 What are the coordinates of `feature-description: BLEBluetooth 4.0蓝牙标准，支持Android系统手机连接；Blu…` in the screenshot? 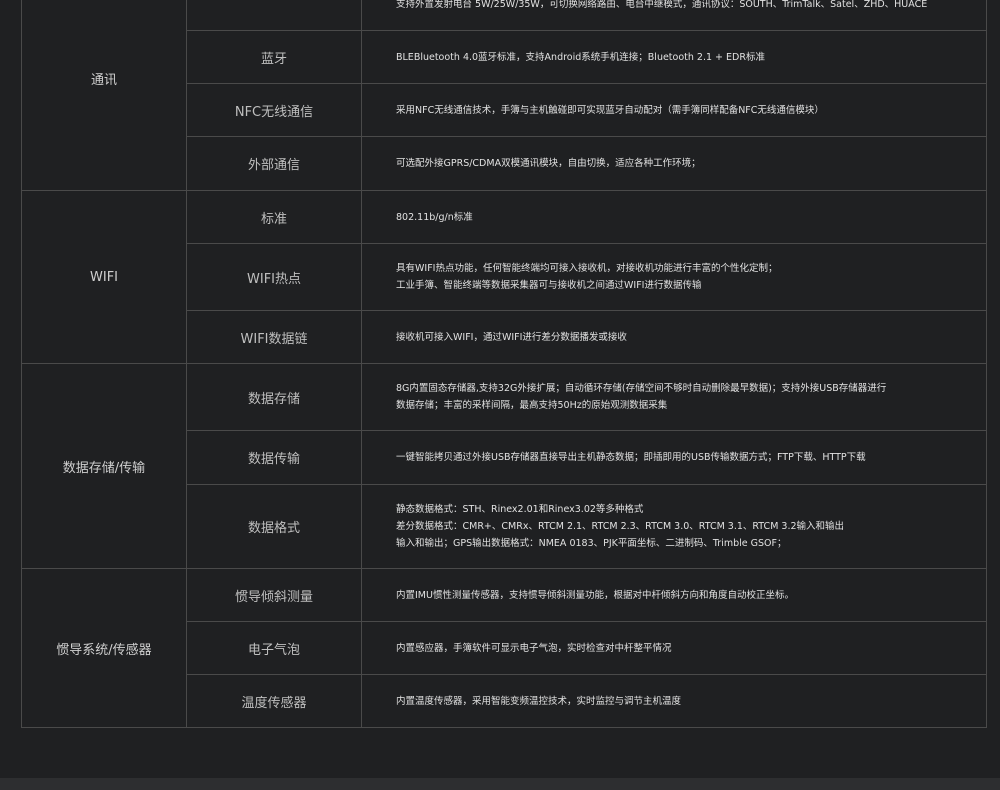 It's located at (674, 57).